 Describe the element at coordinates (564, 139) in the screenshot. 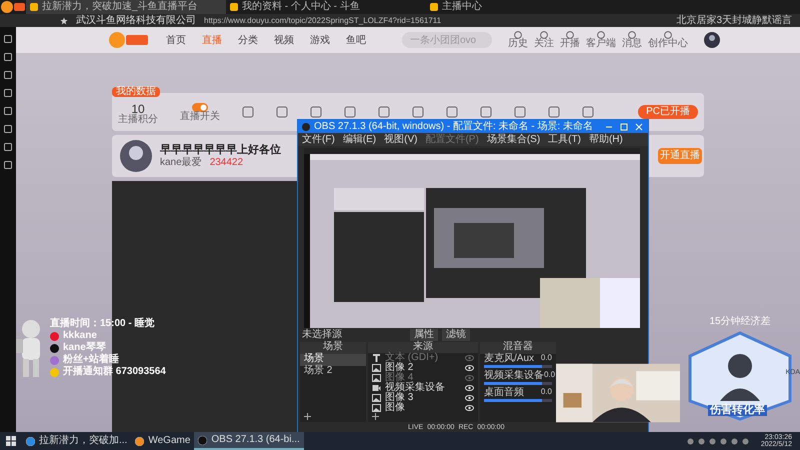

I see `menu-item: 工具(T)` at that location.